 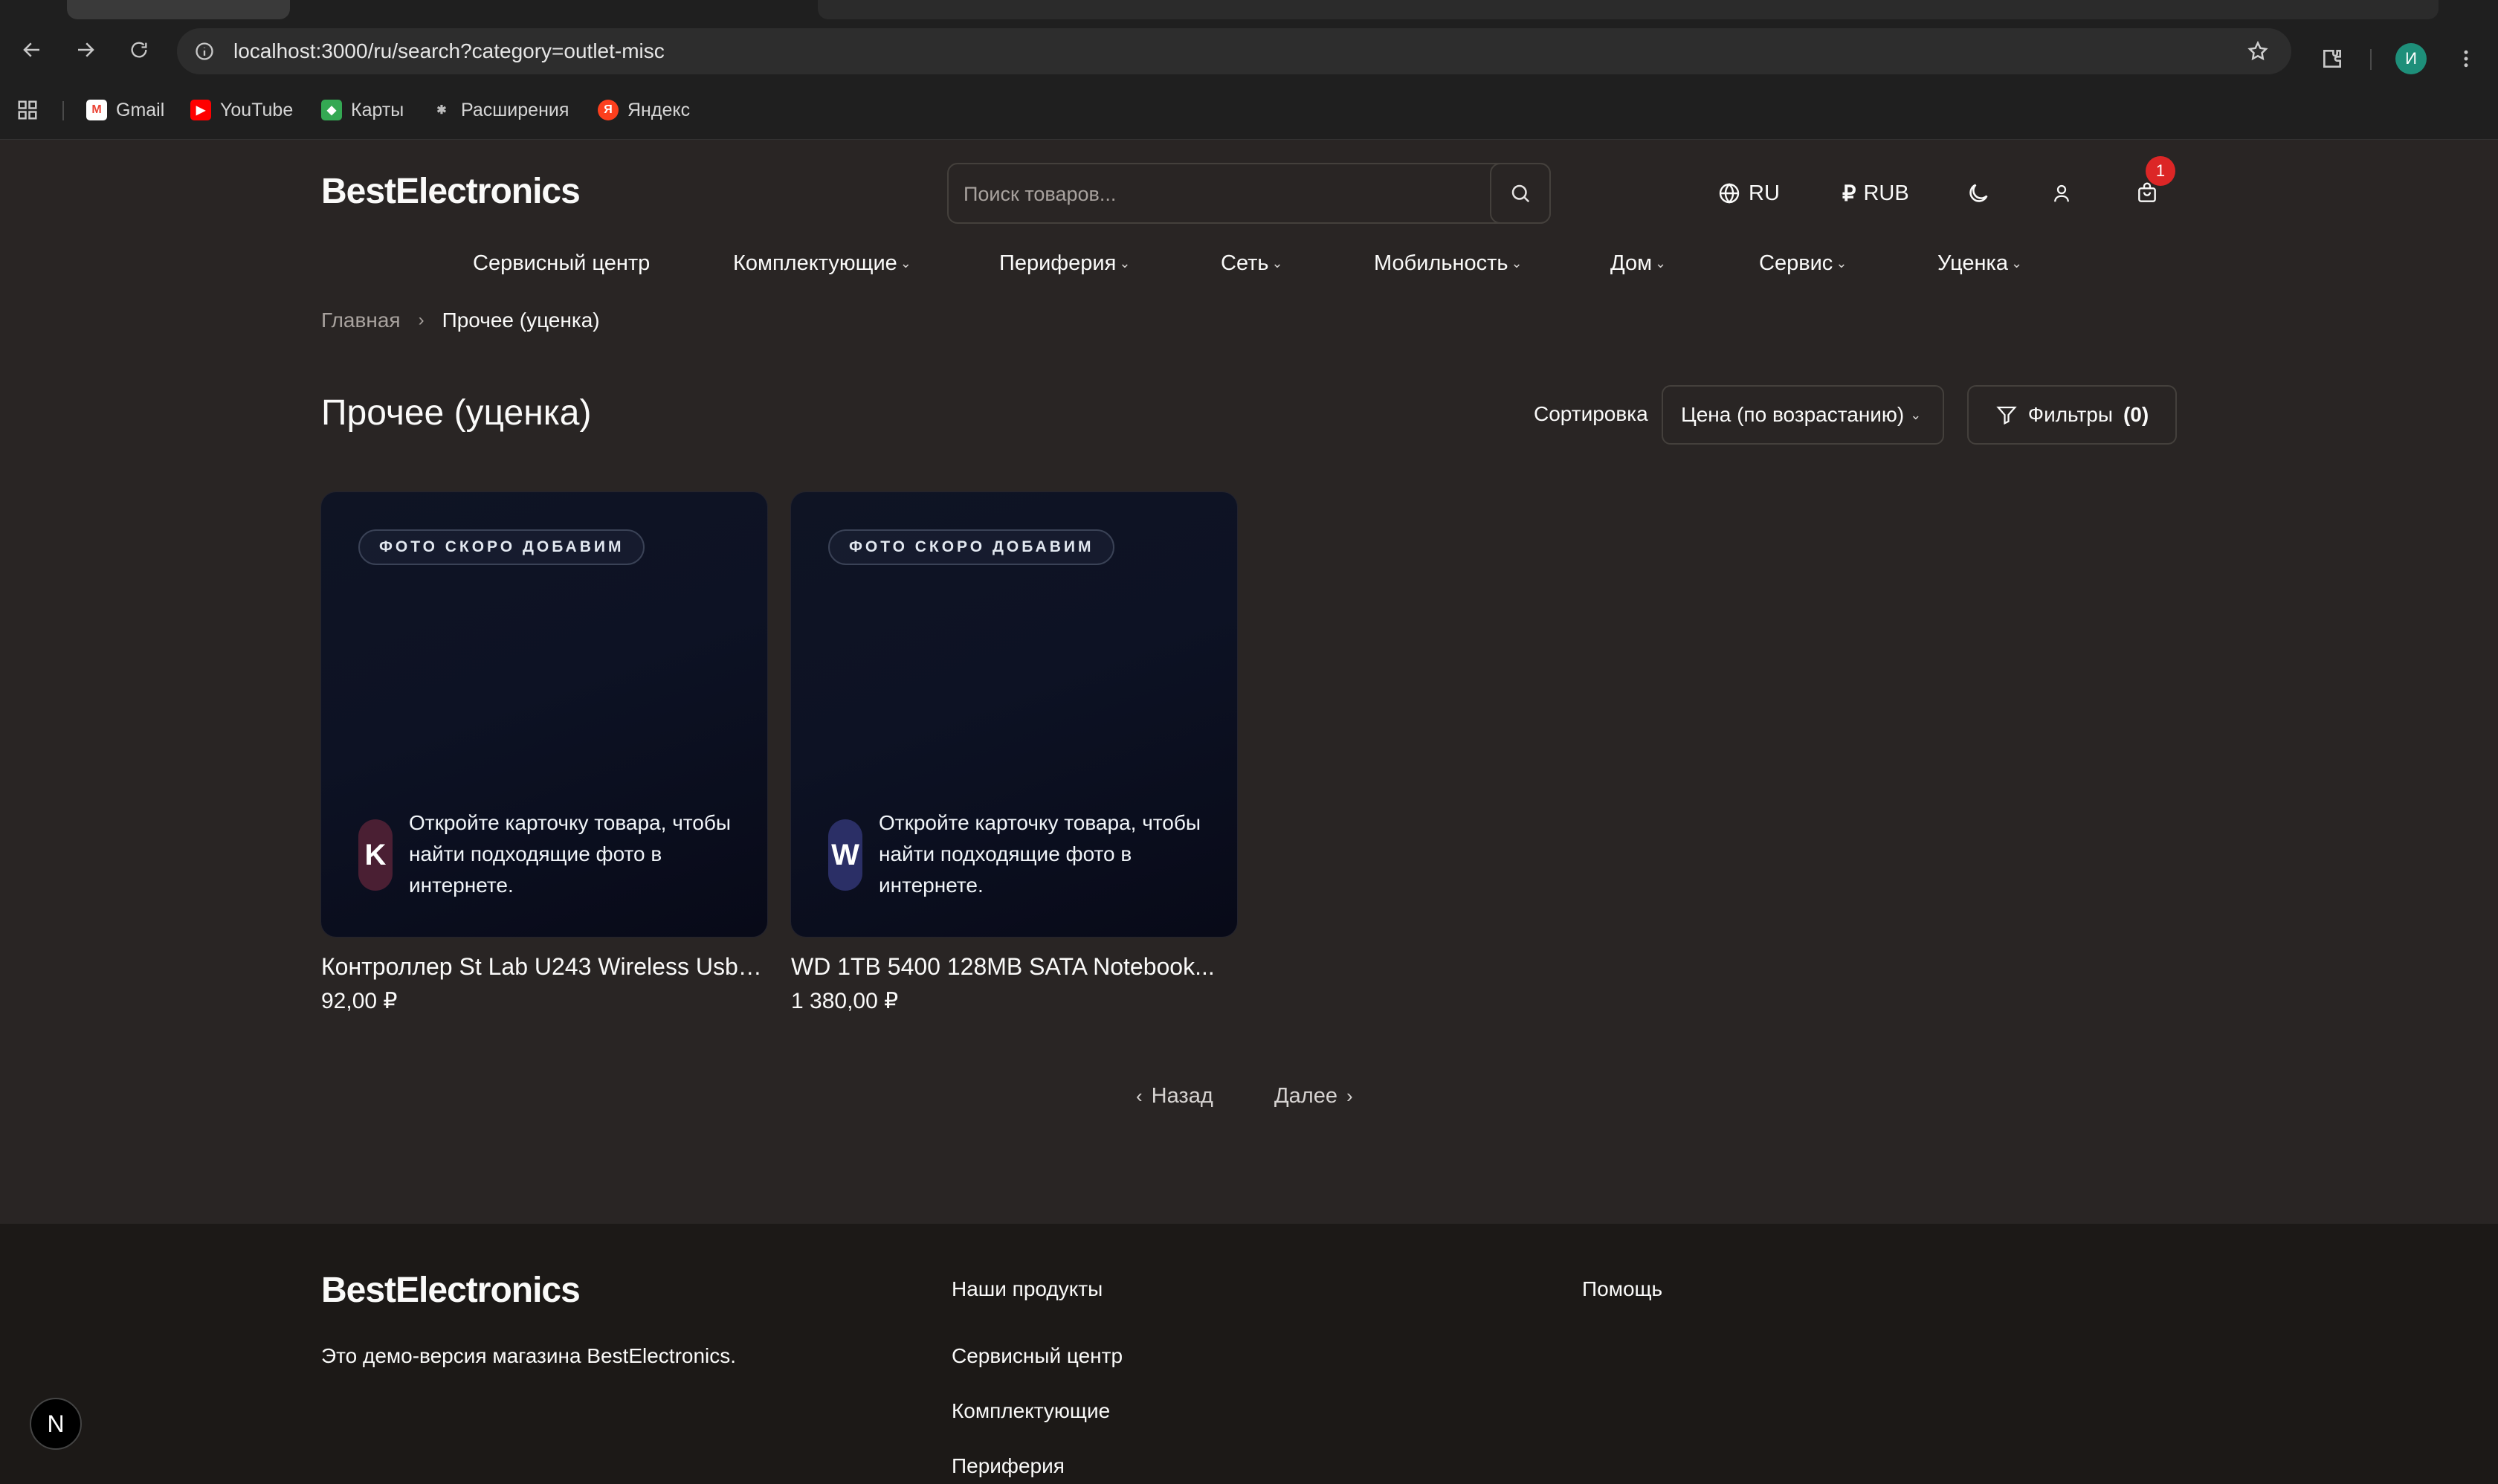 I want to click on currency-switcher: ₽ RUB, so click(x=1875, y=193).